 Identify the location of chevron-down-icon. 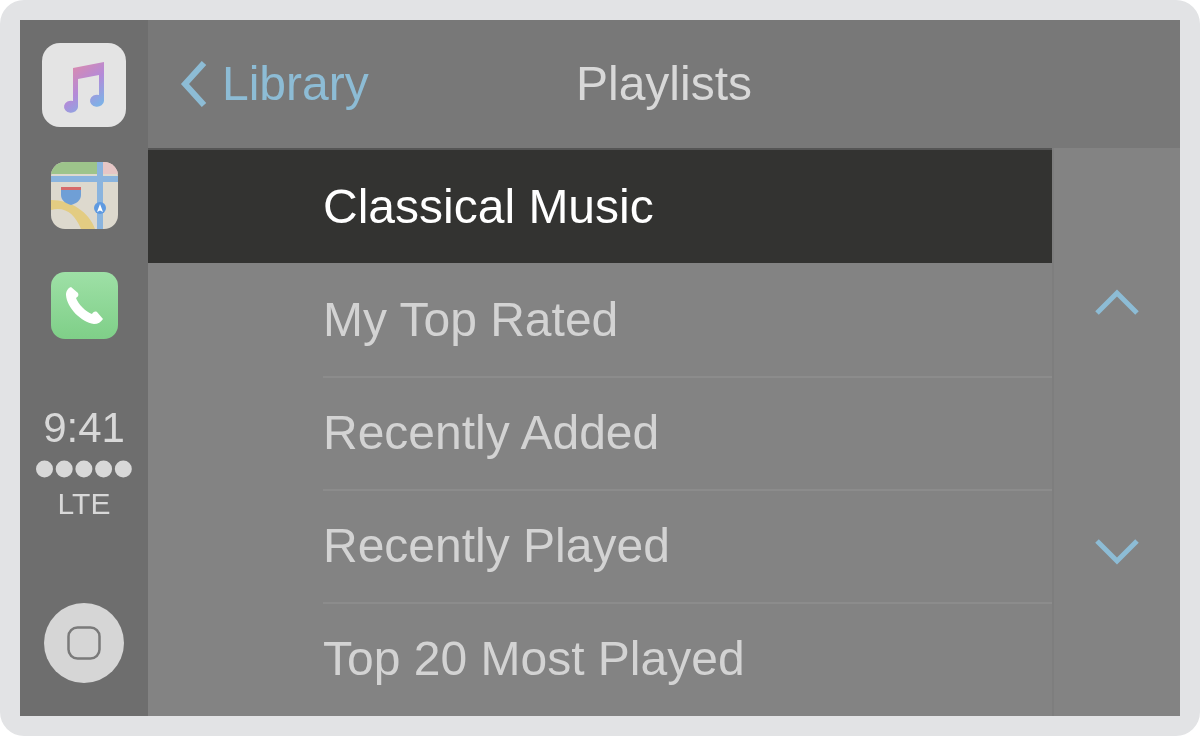
(1117, 552).